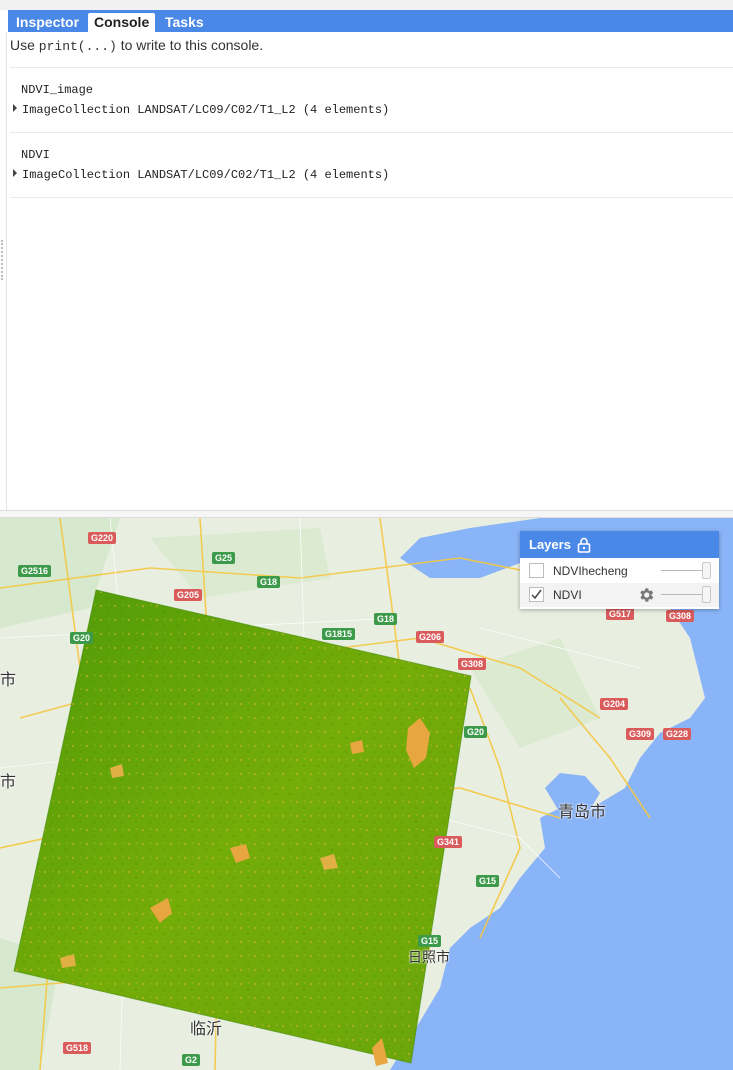 Image resolution: width=733 pixels, height=1070 pixels. Describe the element at coordinates (191, 1060) in the screenshot. I see `highway-shield: G2` at that location.